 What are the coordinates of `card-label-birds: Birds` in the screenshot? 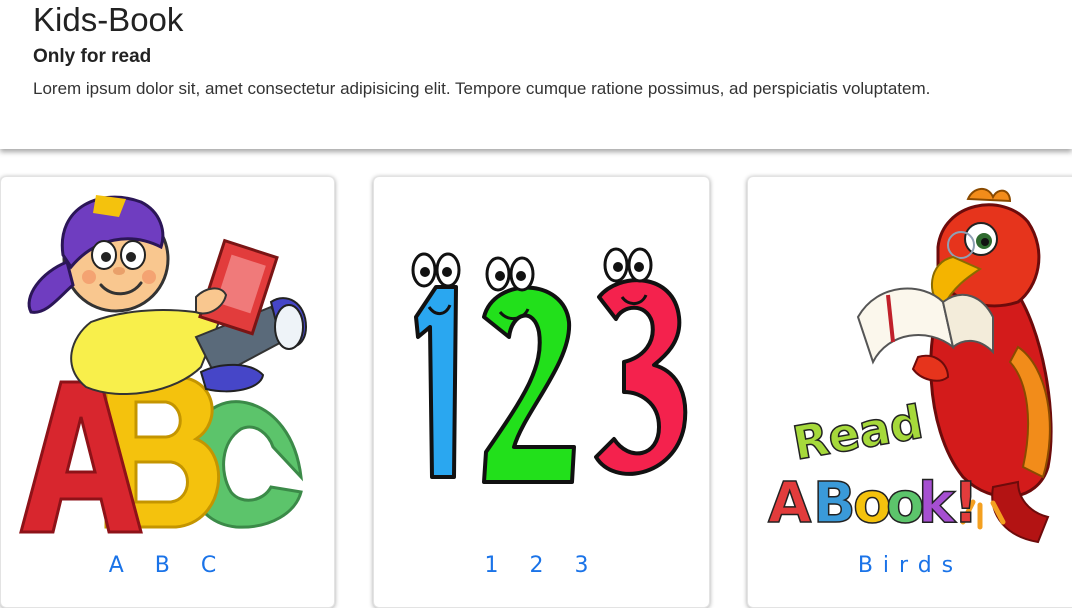 It's located at (910, 565).